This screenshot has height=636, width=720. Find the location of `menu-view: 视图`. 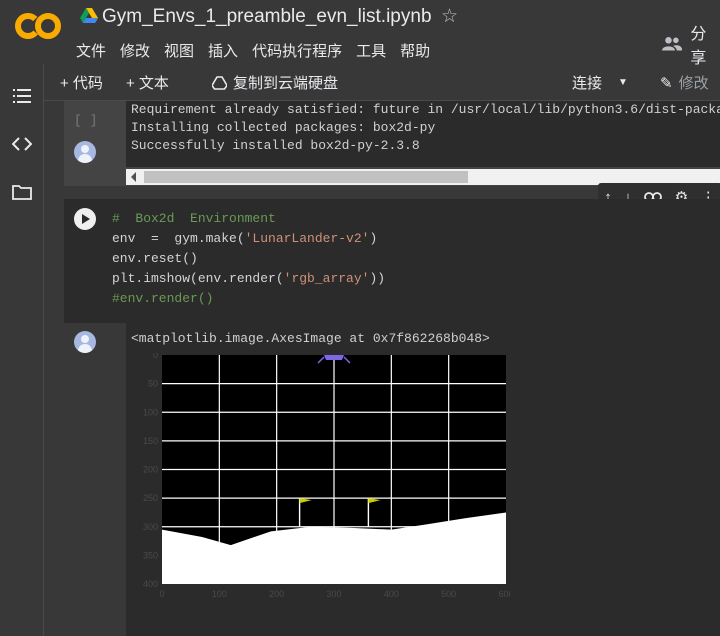

menu-view: 视图 is located at coordinates (179, 50).